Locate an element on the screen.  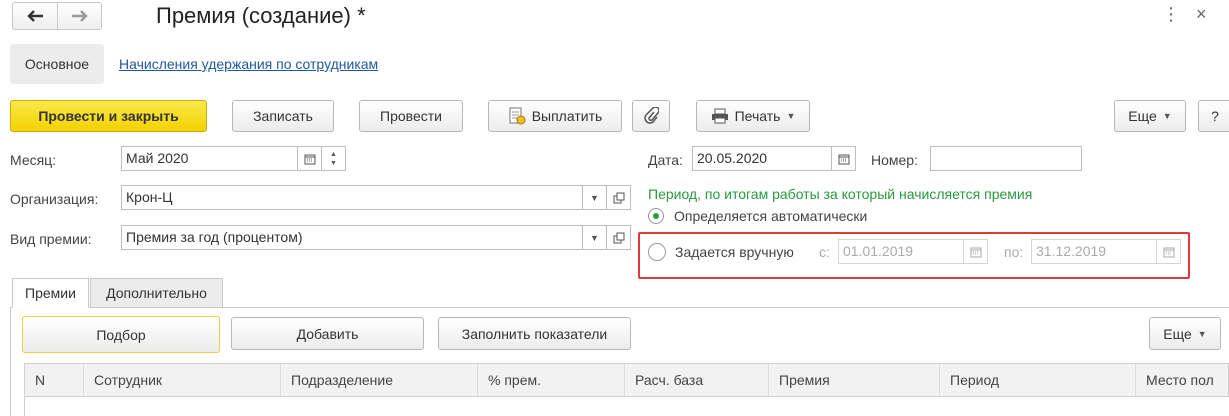
period-from-input: 01.01.2019 is located at coordinates (901, 251).